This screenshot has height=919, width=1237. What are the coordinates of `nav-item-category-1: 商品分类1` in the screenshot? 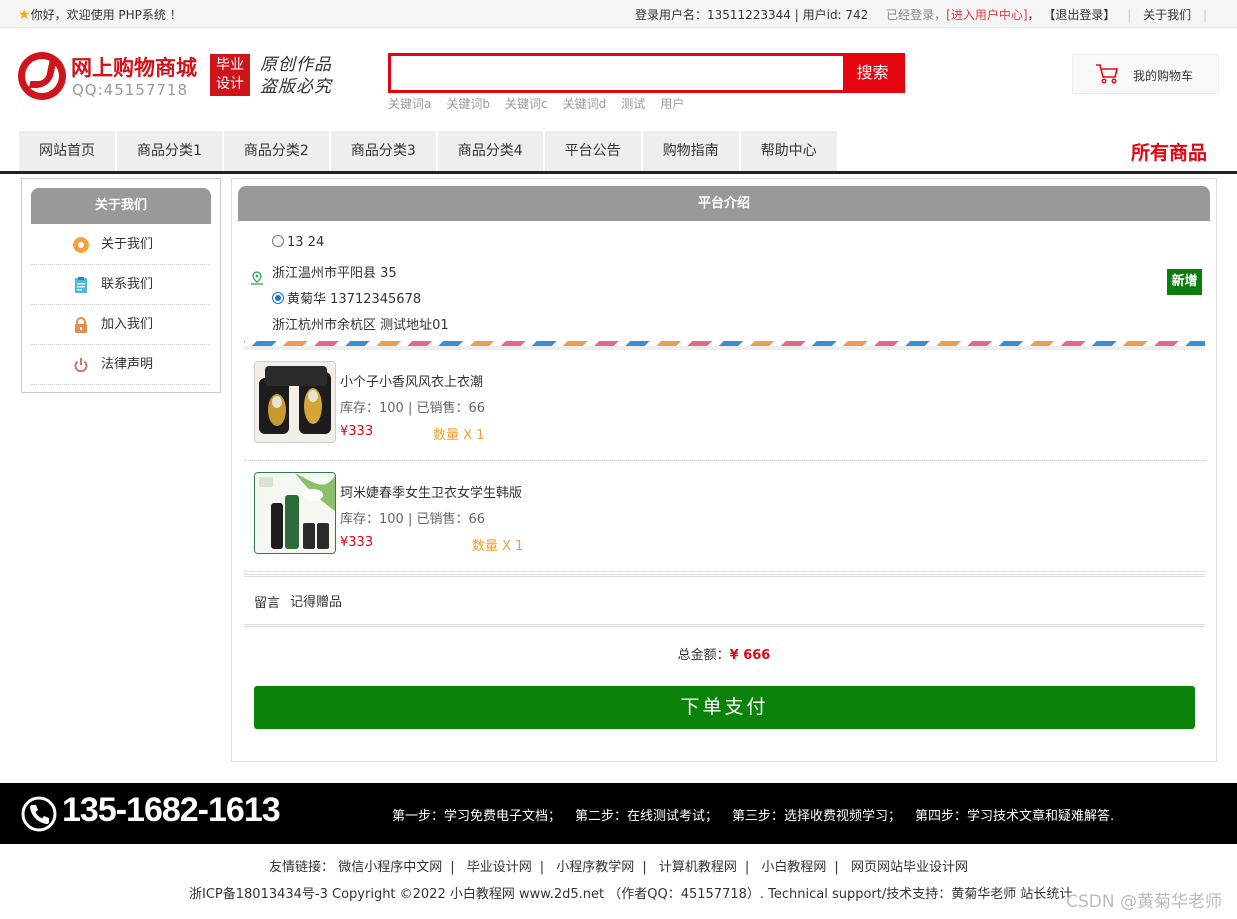 It's located at (169, 151).